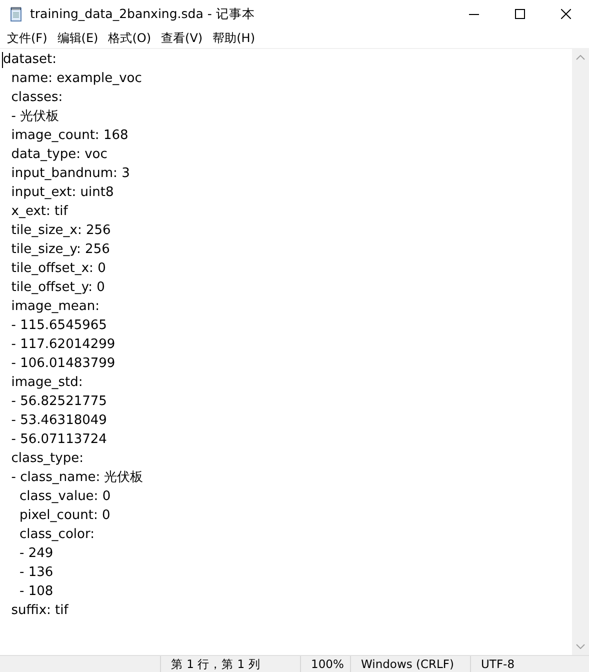 The width and height of the screenshot is (589, 672). I want to click on text-line: - 光伏板, so click(35, 117).